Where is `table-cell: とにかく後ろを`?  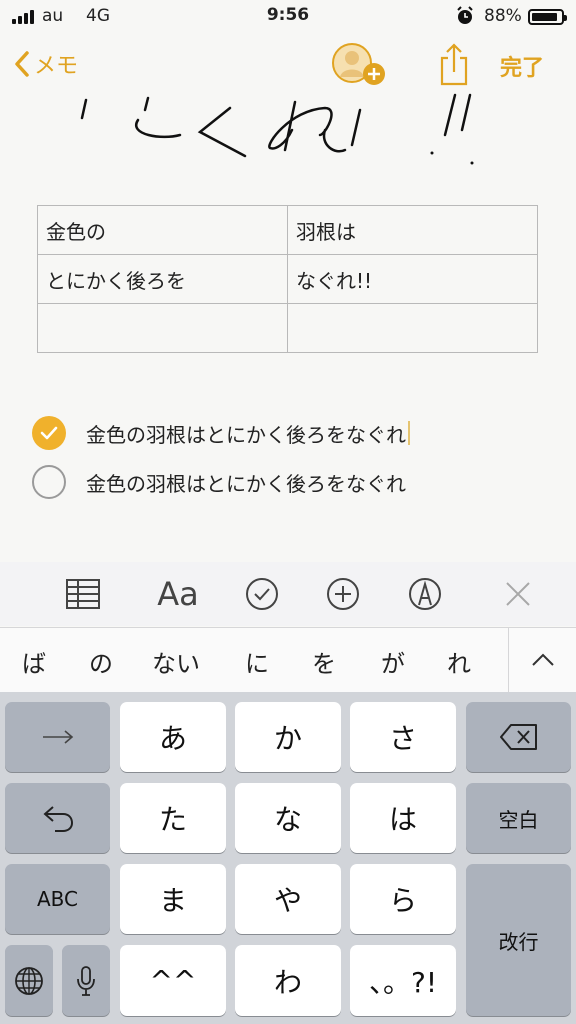 table-cell: とにかく後ろを is located at coordinates (162, 279).